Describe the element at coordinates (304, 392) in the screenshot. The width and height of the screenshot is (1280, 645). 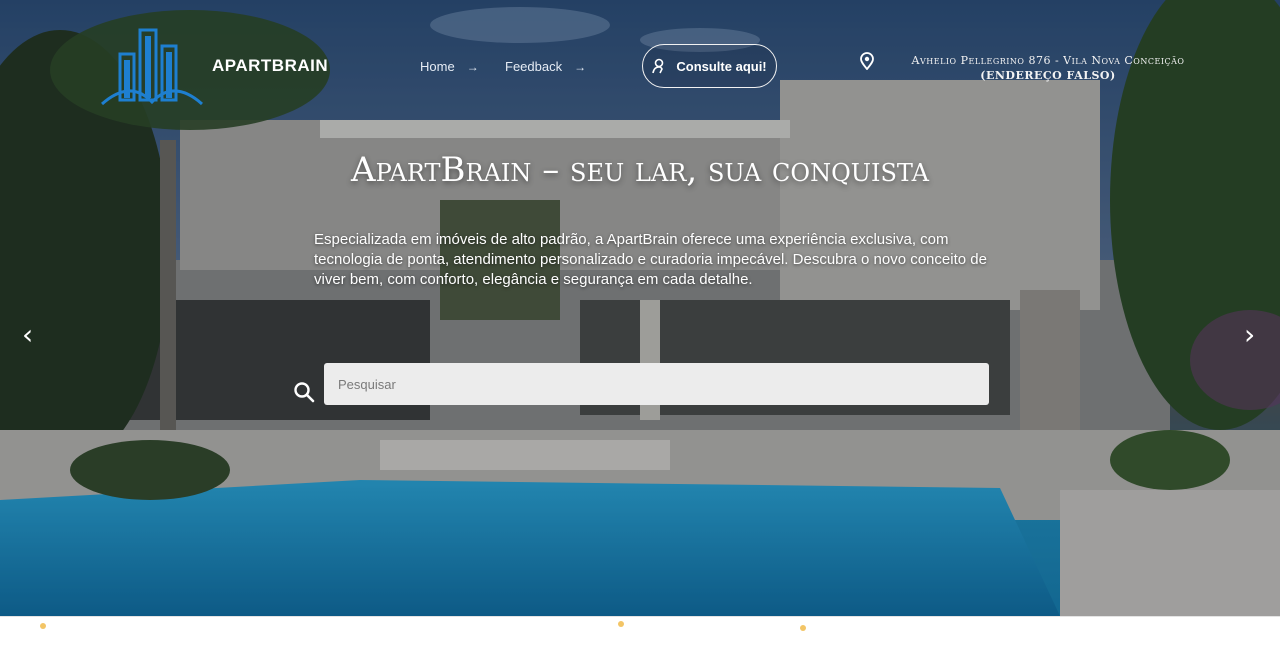
I see `search-icon` at that location.